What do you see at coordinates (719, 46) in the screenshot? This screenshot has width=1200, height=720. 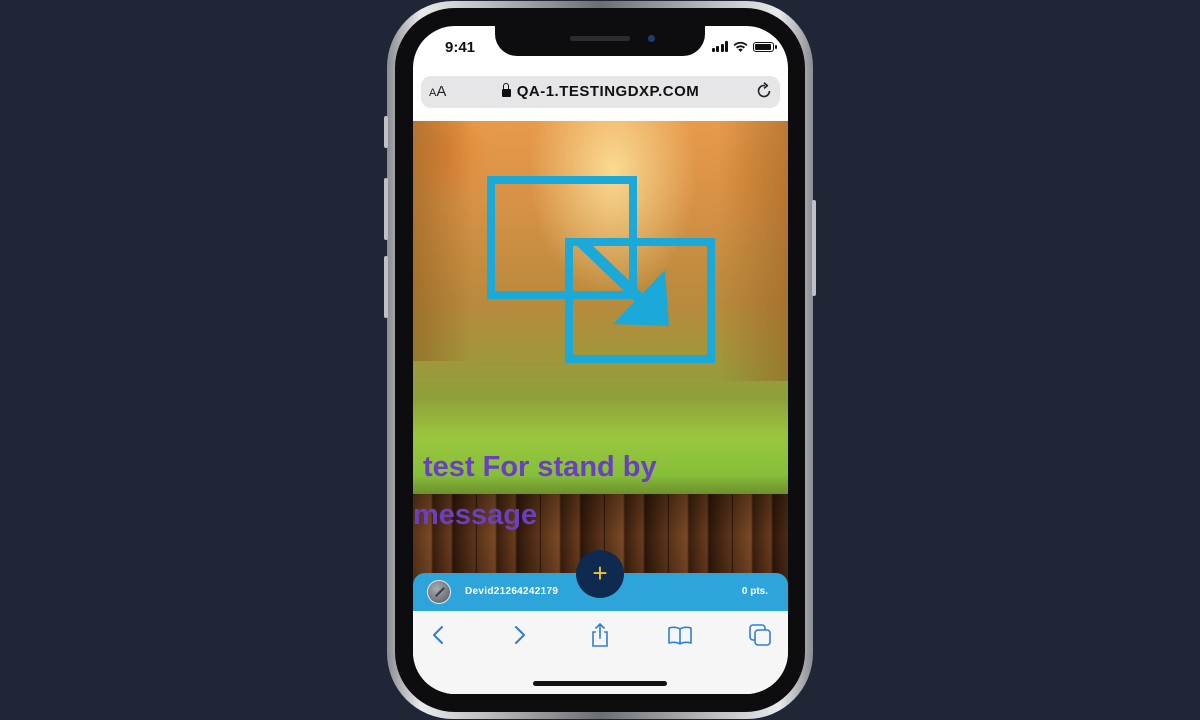 I see `cellular-signal-icon` at bounding box center [719, 46].